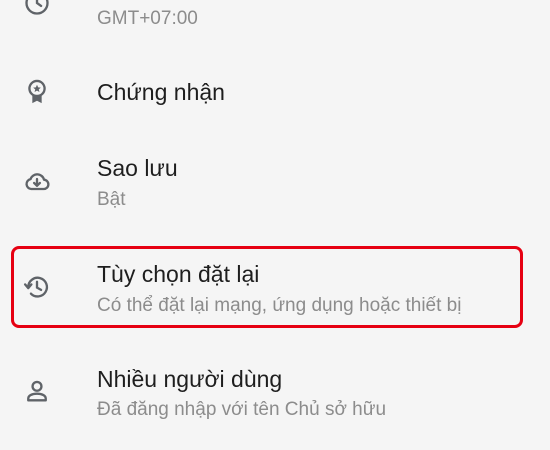 The width and height of the screenshot is (550, 450). What do you see at coordinates (111, 199) in the screenshot?
I see `settings-item-subtitle: Bật` at bounding box center [111, 199].